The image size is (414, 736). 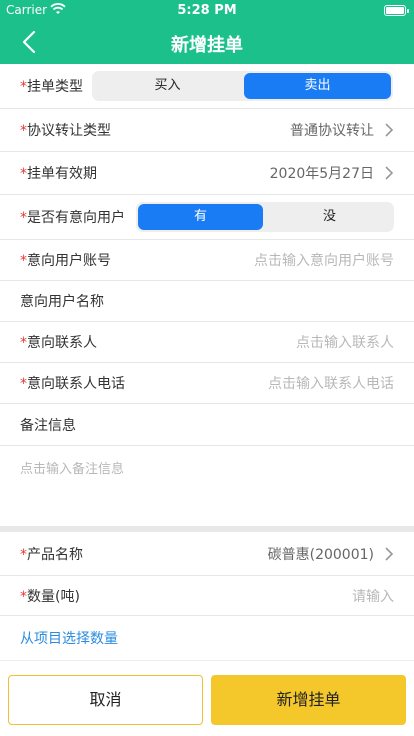 I want to click on page-title: 新增挂单, so click(x=207, y=45).